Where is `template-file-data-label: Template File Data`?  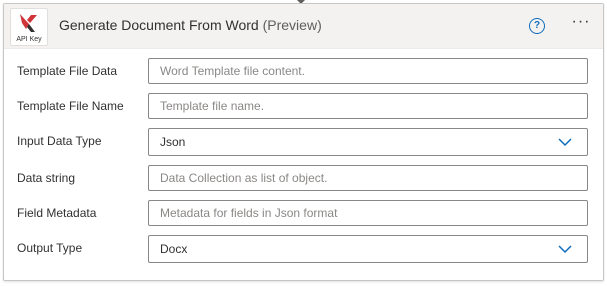 template-file-data-label: Template File Data is located at coordinates (67, 71).